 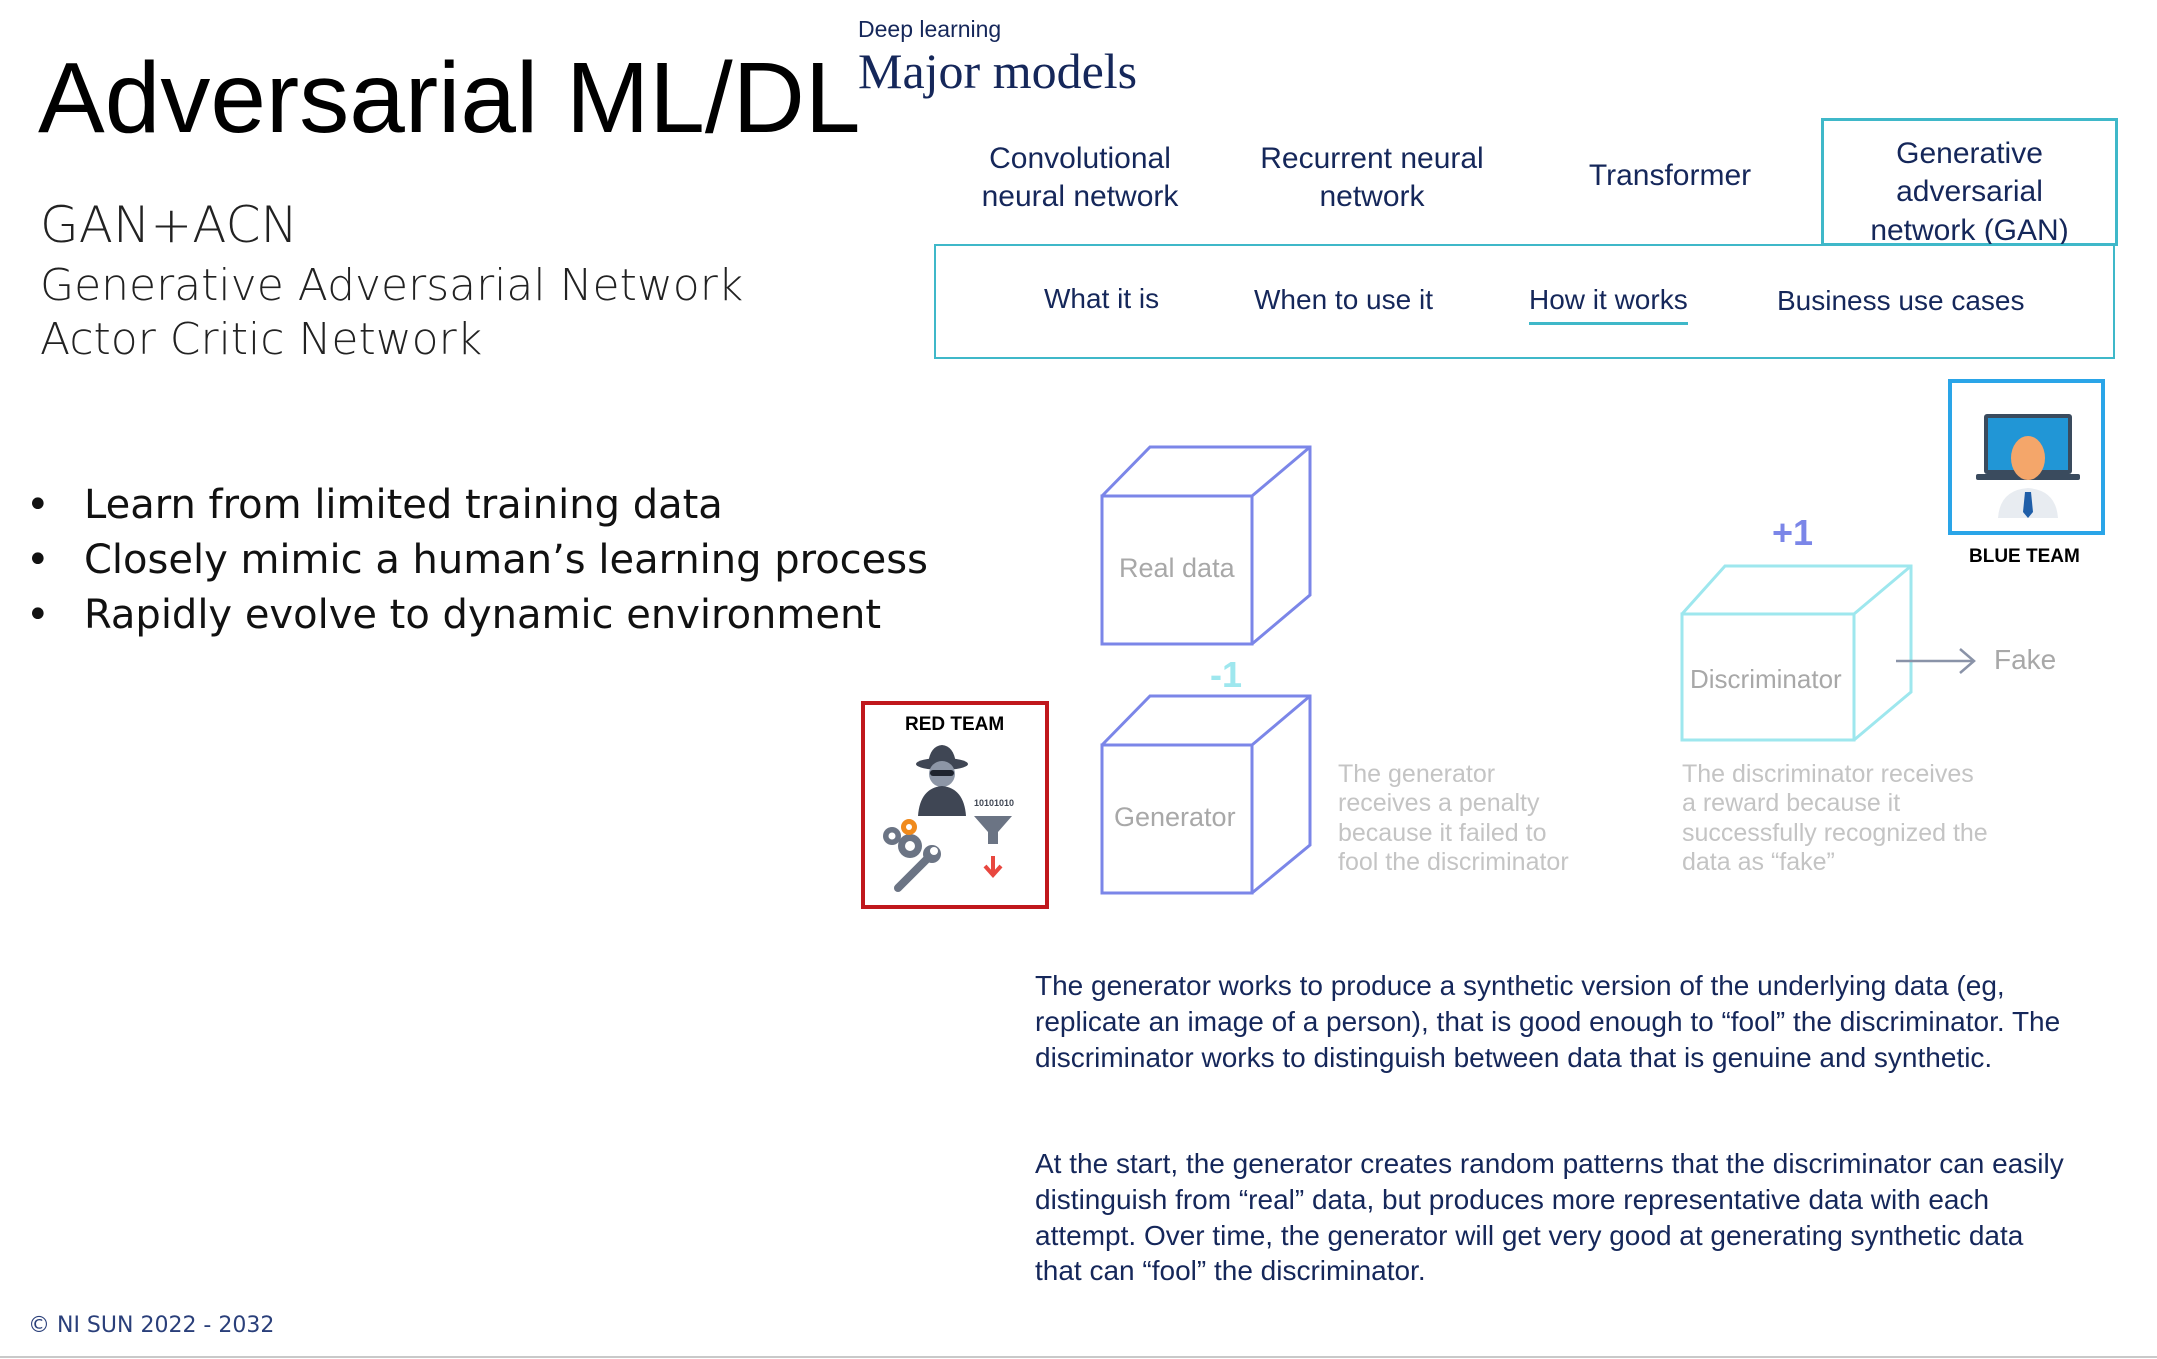 I want to click on generator-penalty-score: -1, so click(x=1226, y=674).